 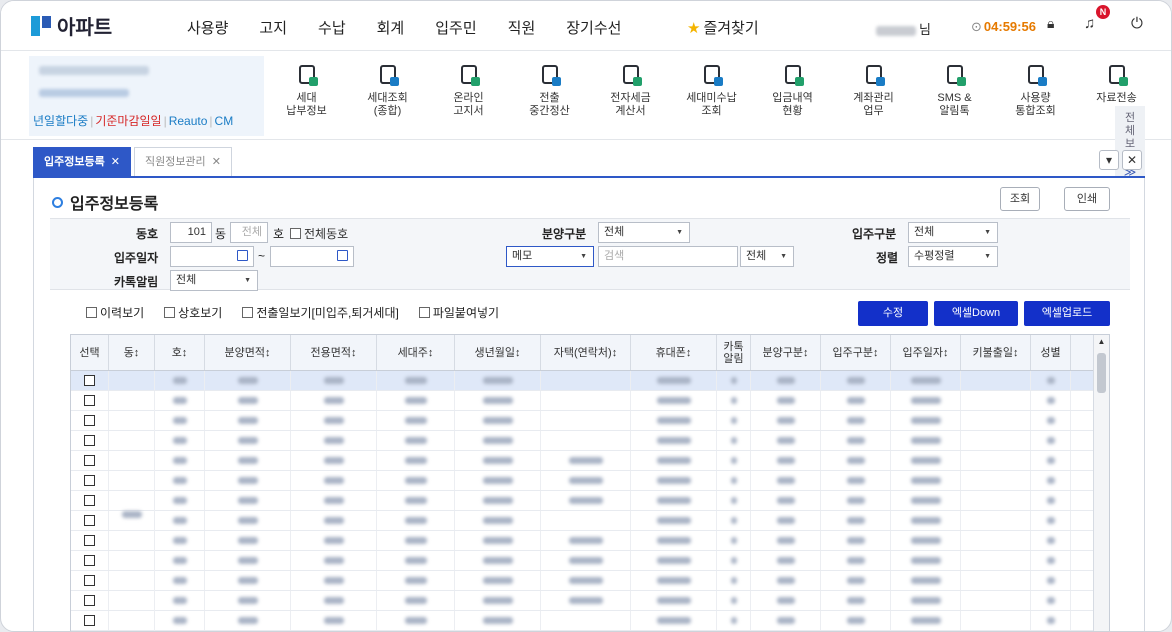 I want to click on quick-link: 년일할다중, so click(x=60, y=121).